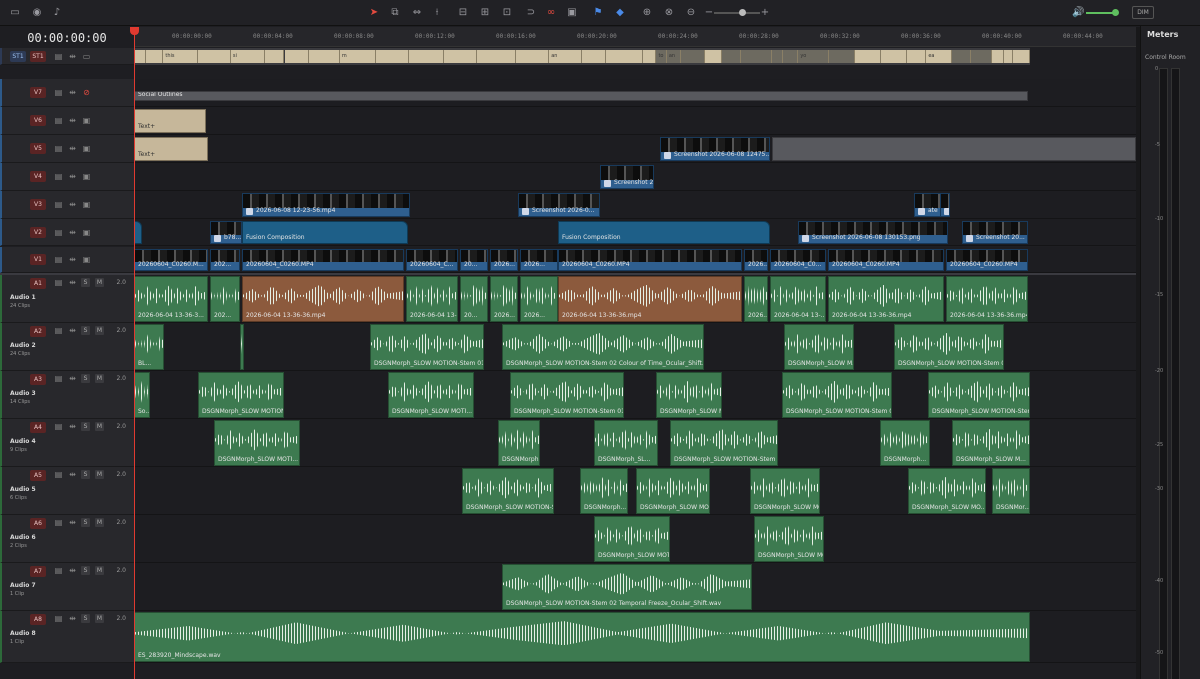 This screenshot has height=679, width=1200. Describe the element at coordinates (669, 13) in the screenshot. I see `zoom-detail-icon: ⊗` at that location.